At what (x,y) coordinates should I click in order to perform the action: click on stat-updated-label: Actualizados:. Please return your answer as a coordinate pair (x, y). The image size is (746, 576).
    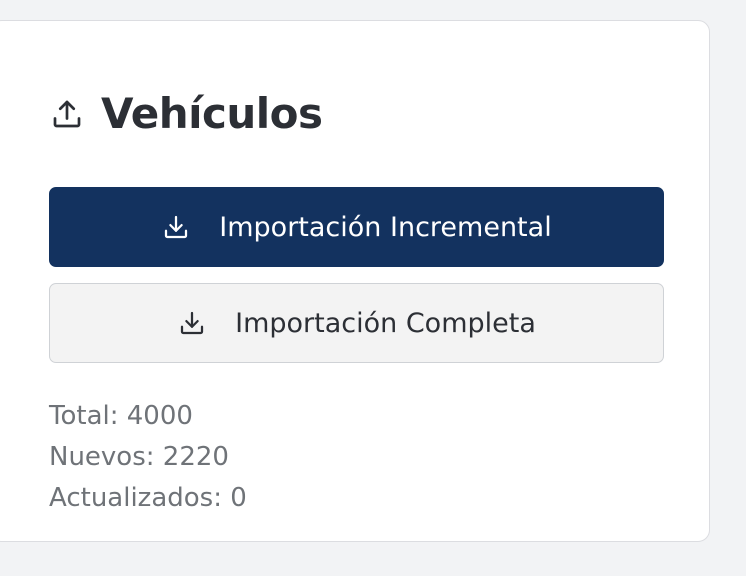
    Looking at the image, I should click on (135, 498).